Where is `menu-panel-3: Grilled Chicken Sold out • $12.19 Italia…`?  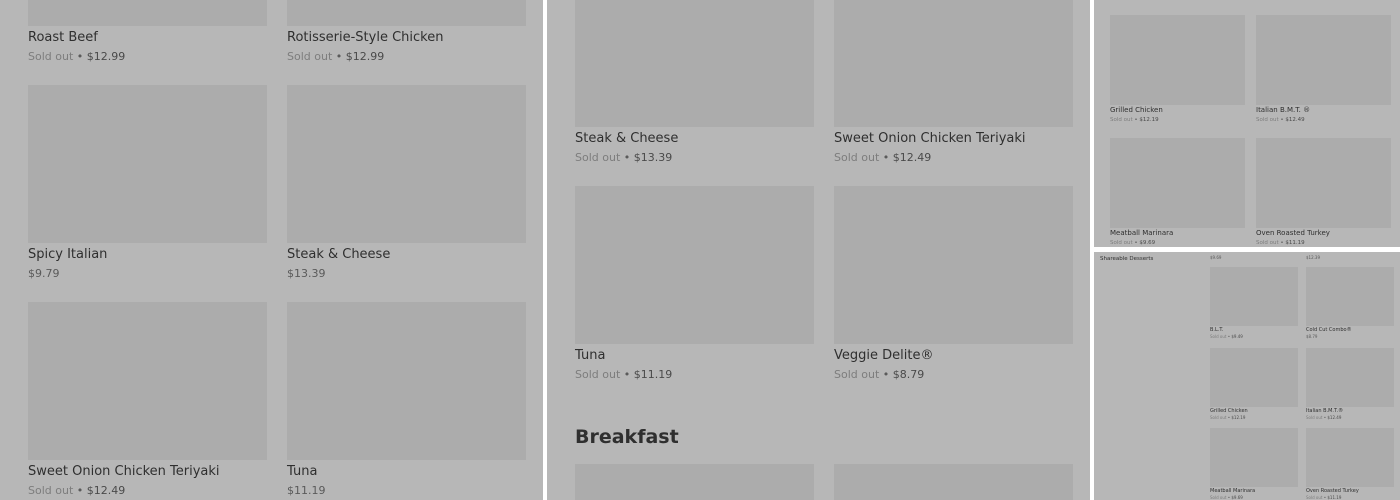
menu-panel-3: Grilled Chicken Sold out • $12.19 Italia… is located at coordinates (1247, 123).